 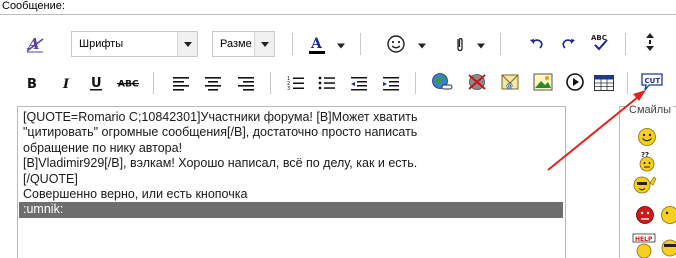 I want to click on unlink-icon, so click(x=477, y=82).